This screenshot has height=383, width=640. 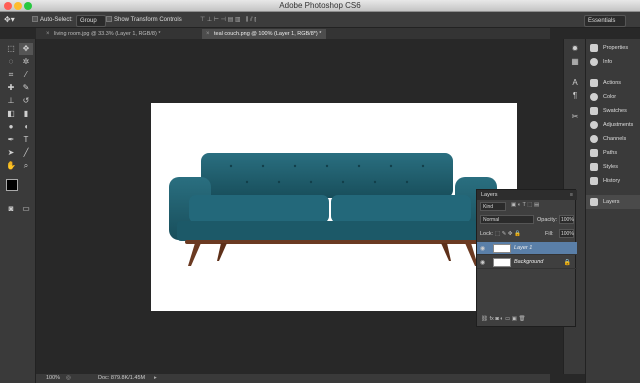 What do you see at coordinates (571, 195) in the screenshot?
I see `panel-menu-icon: ≡` at bounding box center [571, 195].